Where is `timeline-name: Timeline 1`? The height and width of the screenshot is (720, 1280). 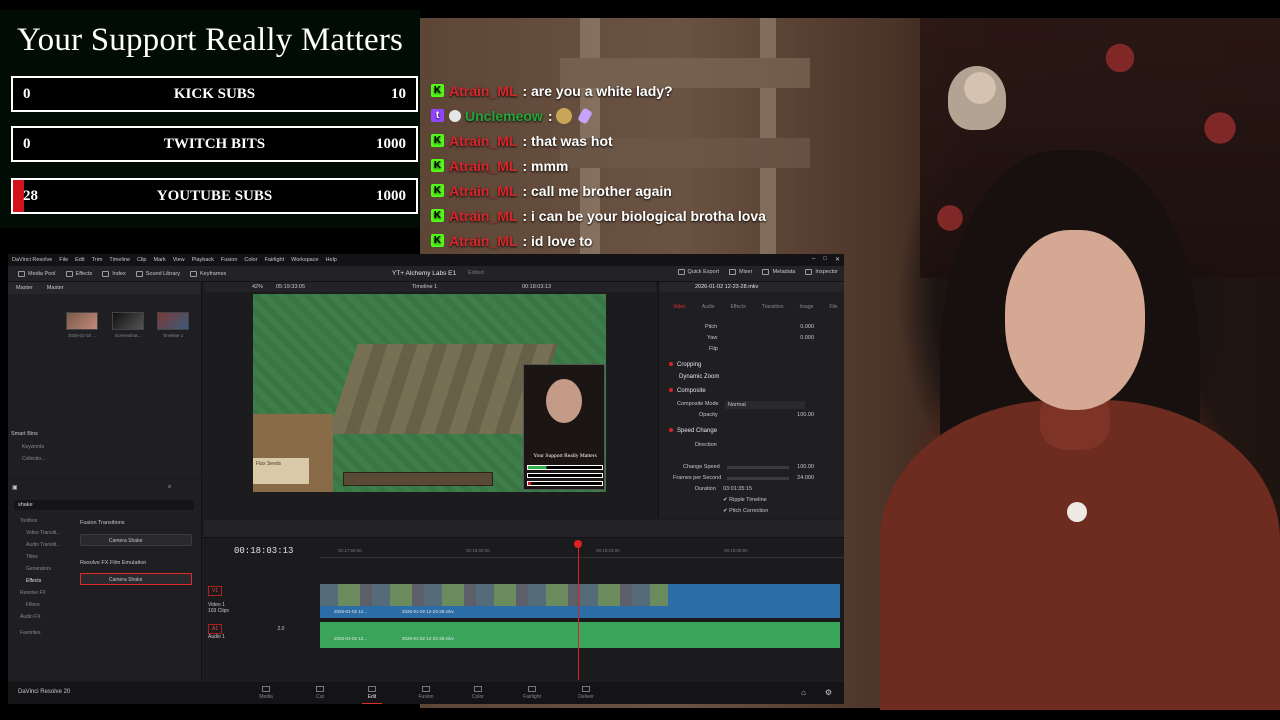 timeline-name: Timeline 1 is located at coordinates (424, 287).